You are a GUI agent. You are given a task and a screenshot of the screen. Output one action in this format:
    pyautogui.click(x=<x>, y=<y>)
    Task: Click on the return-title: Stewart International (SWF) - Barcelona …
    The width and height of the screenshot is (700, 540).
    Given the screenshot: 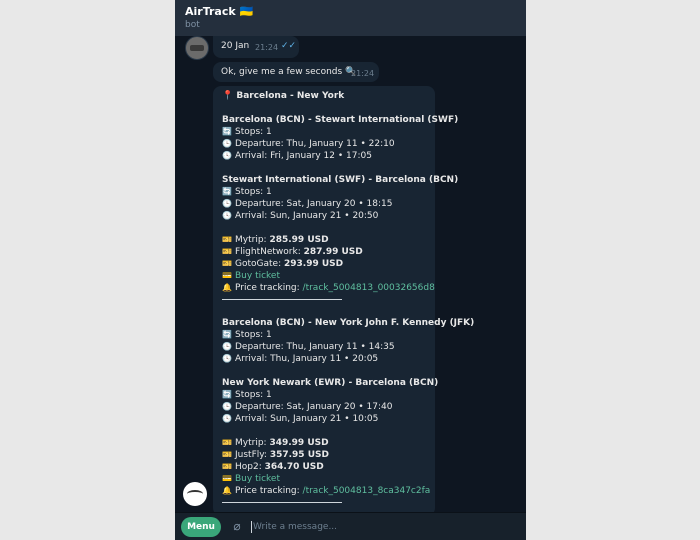 What is the action you would take?
    pyautogui.click(x=340, y=180)
    